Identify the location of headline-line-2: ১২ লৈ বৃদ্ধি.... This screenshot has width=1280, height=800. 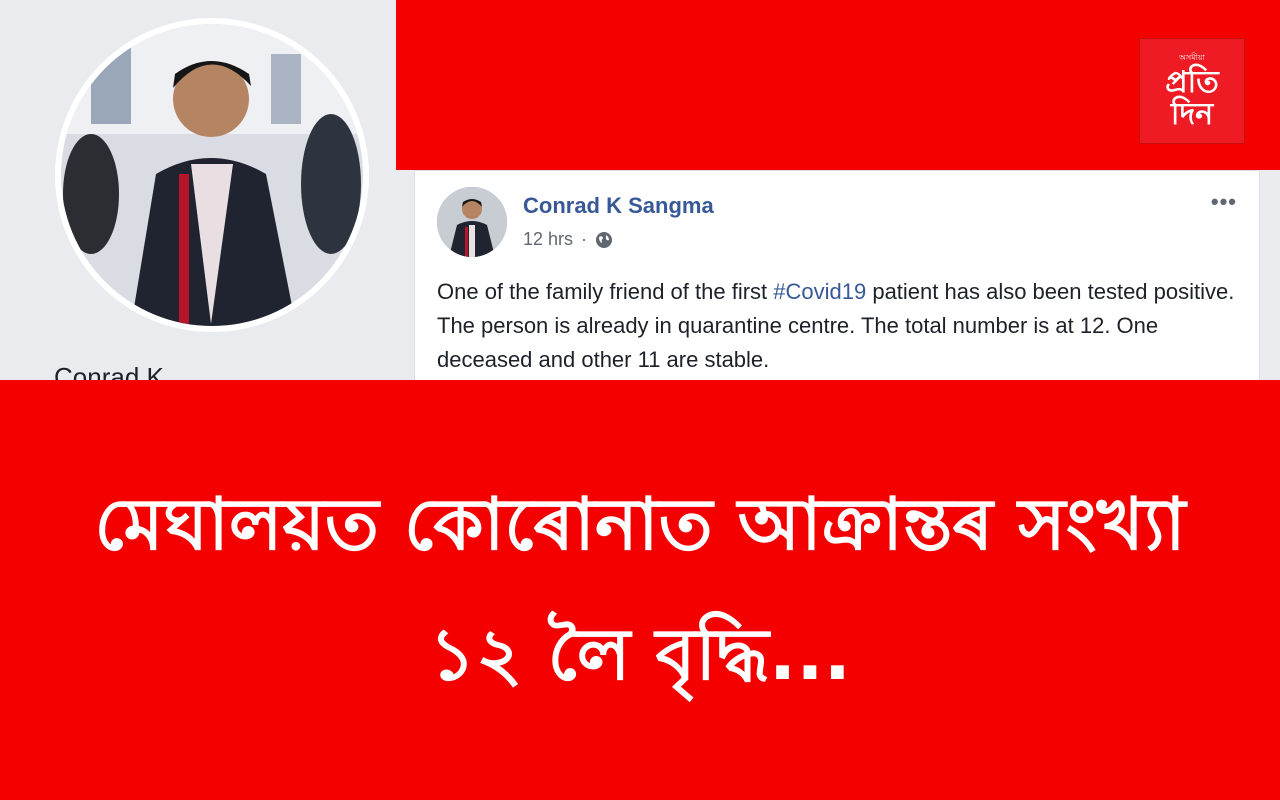
(640, 654).